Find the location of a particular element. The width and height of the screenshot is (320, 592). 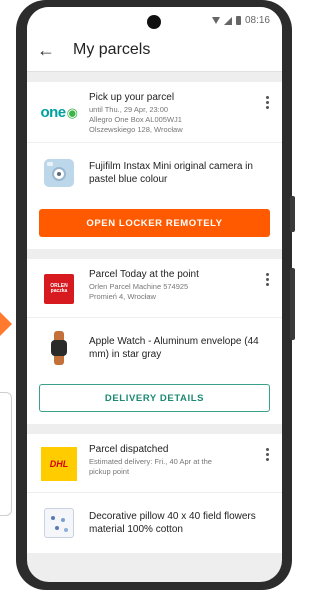

status-bar: 08:16 is located at coordinates (154, 18).